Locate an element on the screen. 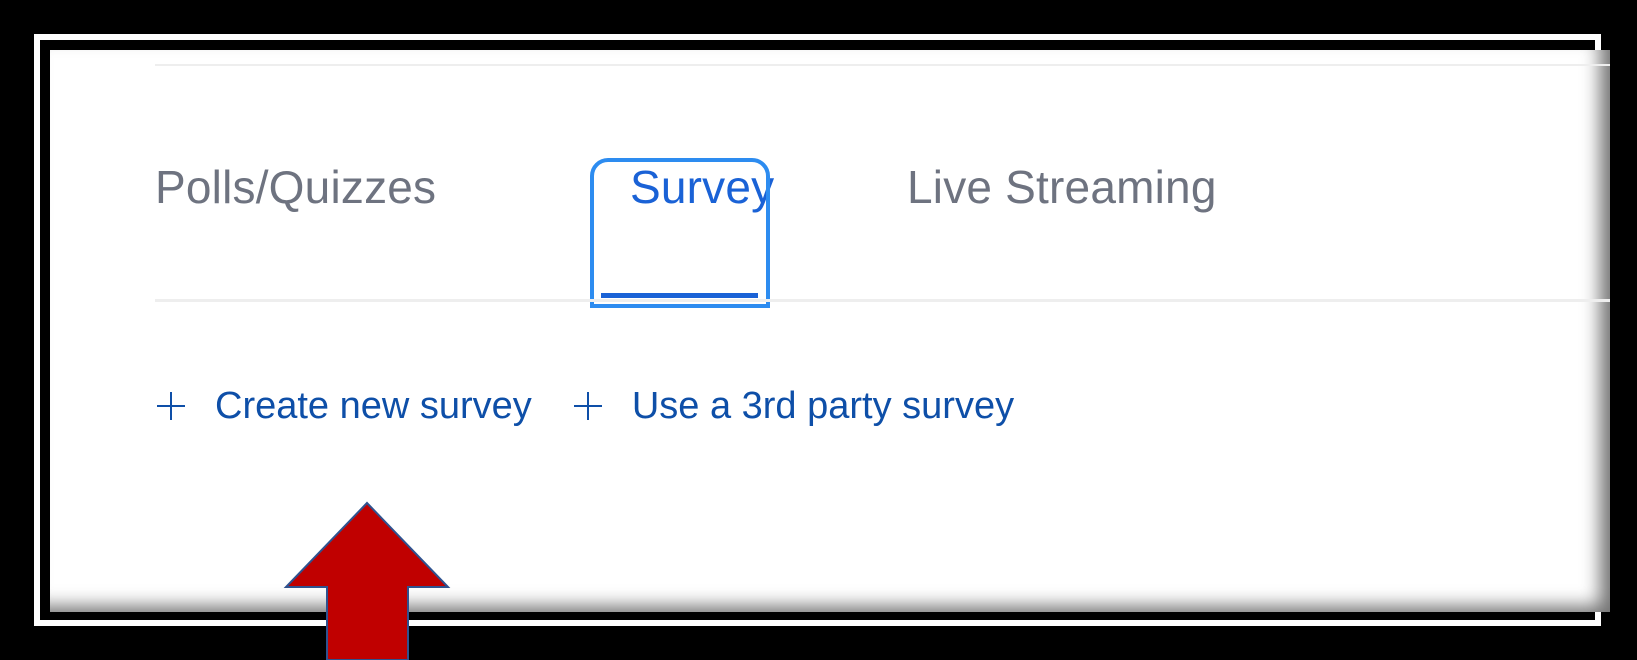  top-divider is located at coordinates (882, 65).